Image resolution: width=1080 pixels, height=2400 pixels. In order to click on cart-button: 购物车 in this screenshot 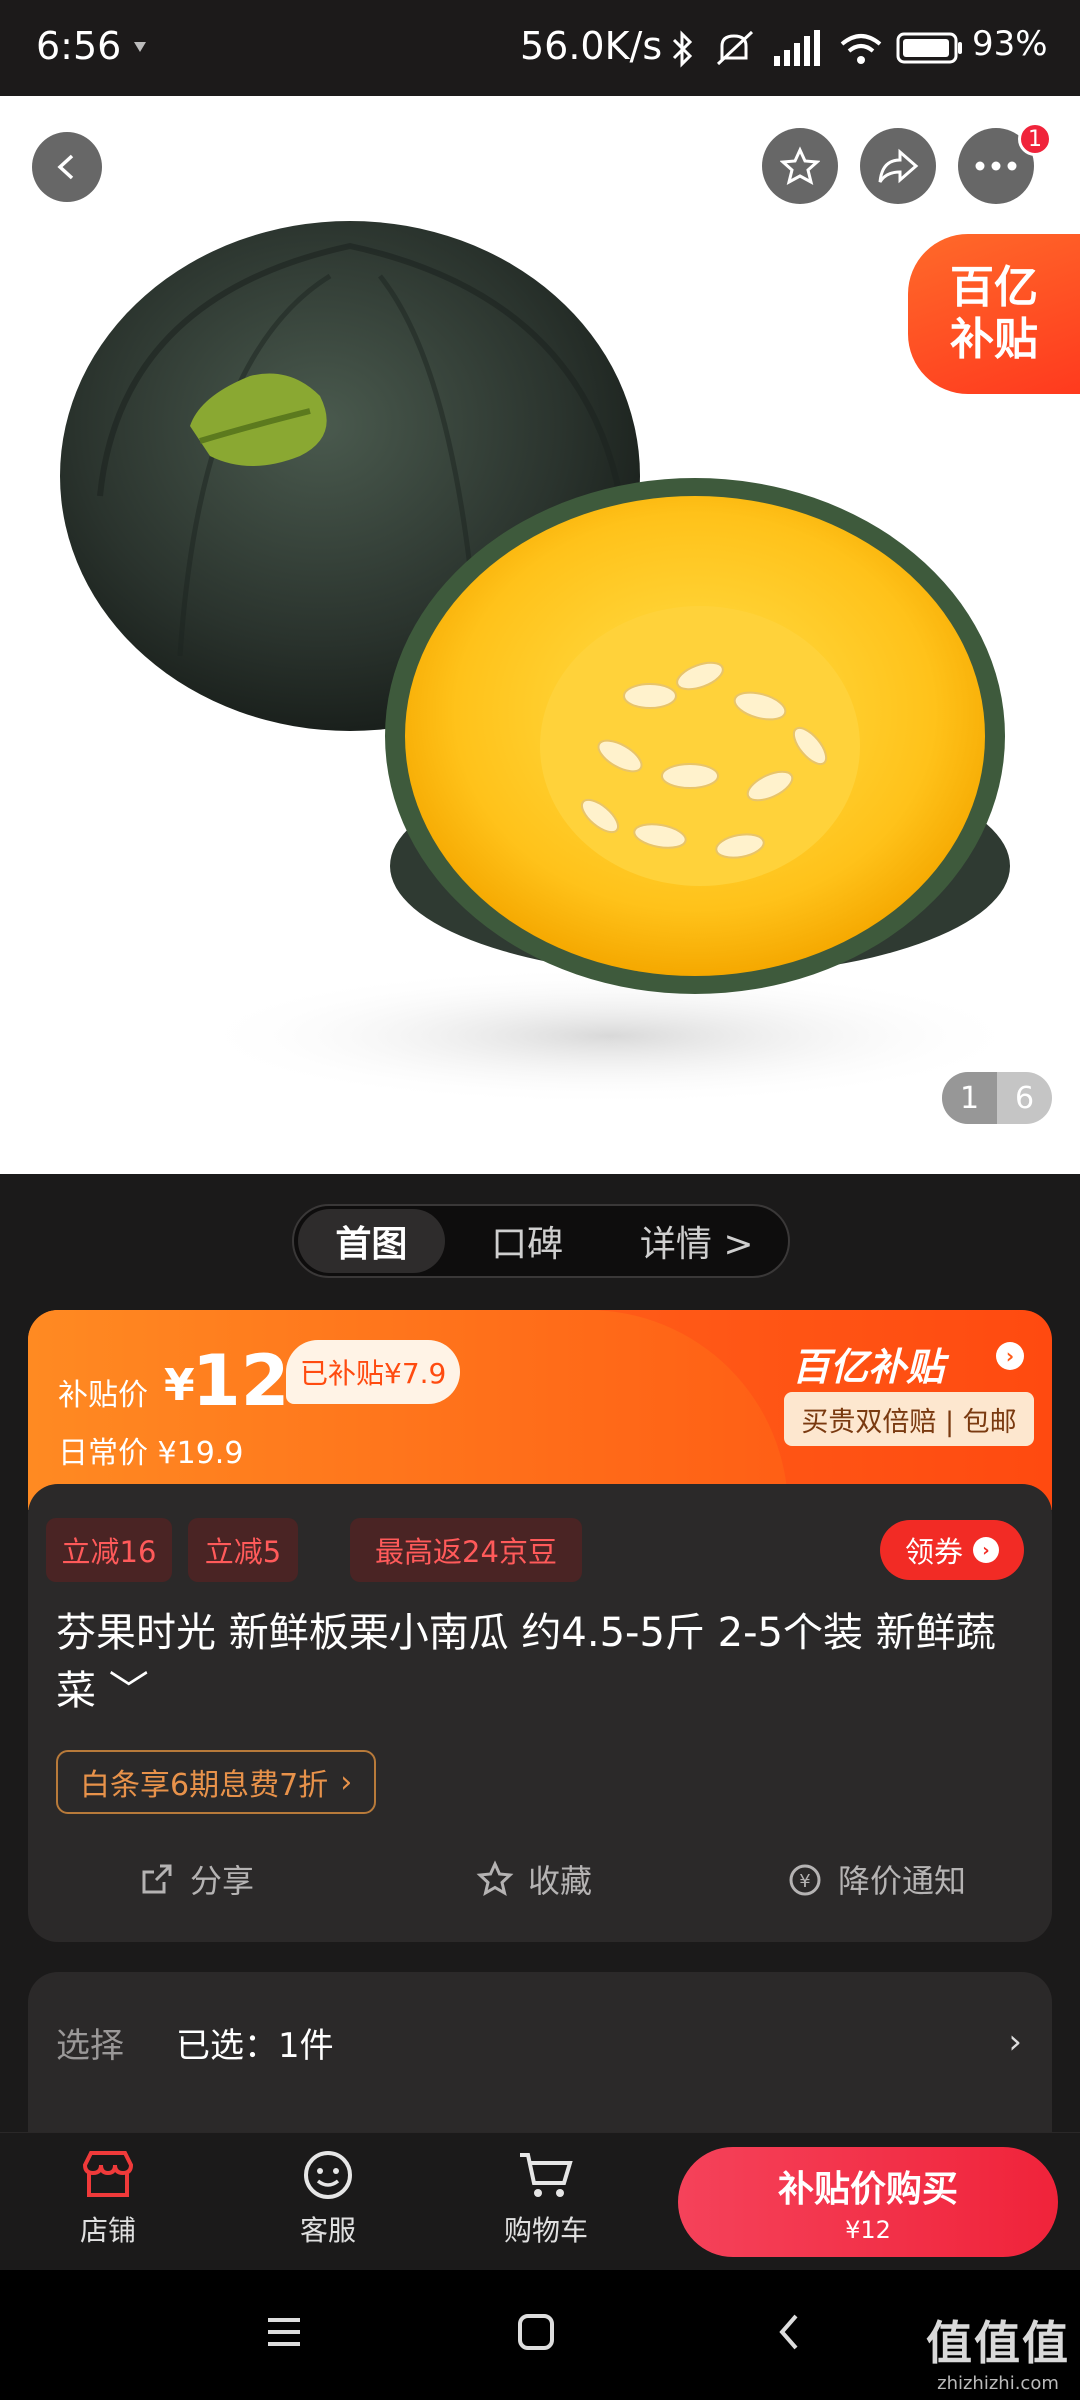, I will do `click(546, 2199)`.